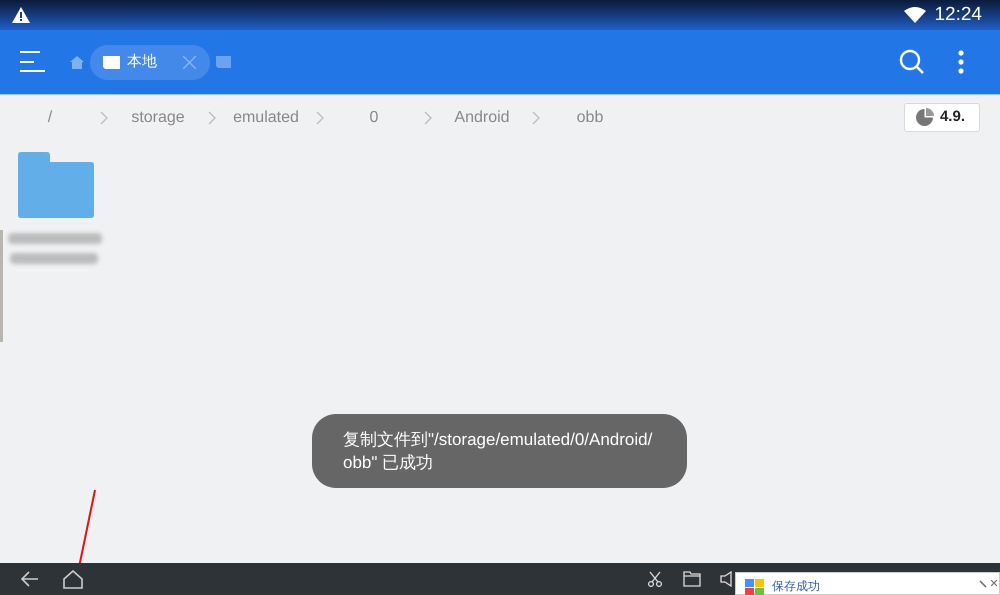  I want to click on toast-message: 复制文件到"/storage/emulated/0/Android/ obb" 已成功, so click(499, 451).